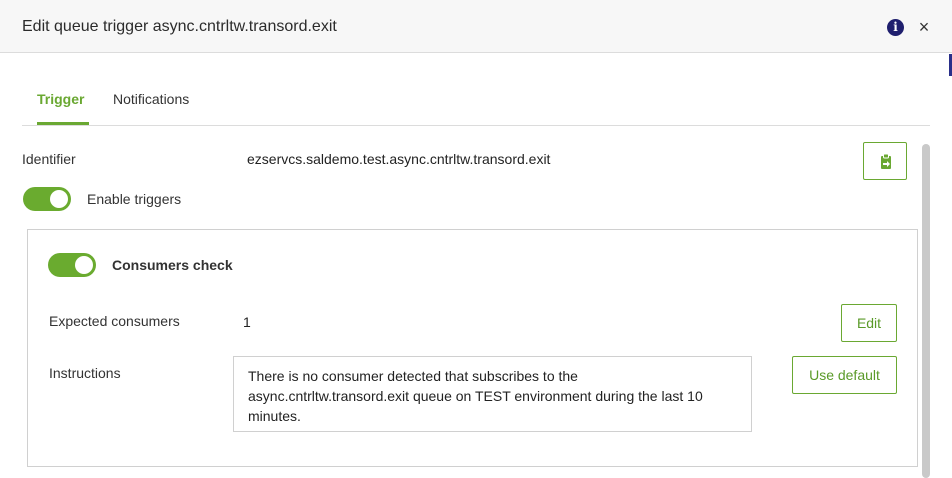  What do you see at coordinates (172, 265) in the screenshot?
I see `consumers-check-title: Consumers check` at bounding box center [172, 265].